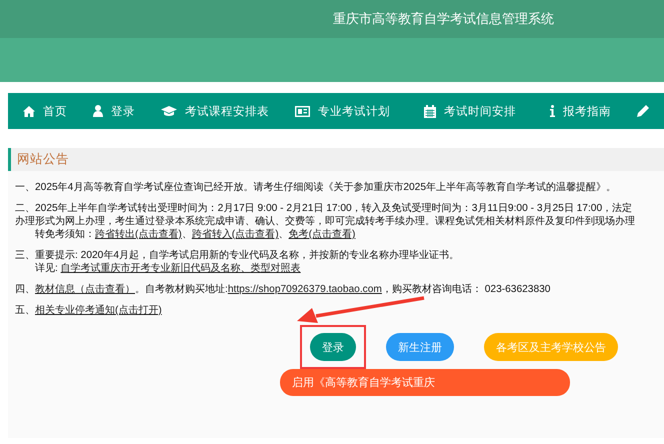 The height and width of the screenshot is (444, 664). Describe the element at coordinates (322, 234) in the screenshot. I see `notice-link: 免考(点击查看)` at that location.